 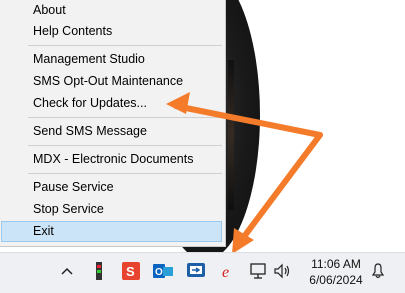 I want to click on e-app-icon: e, so click(x=229, y=271).